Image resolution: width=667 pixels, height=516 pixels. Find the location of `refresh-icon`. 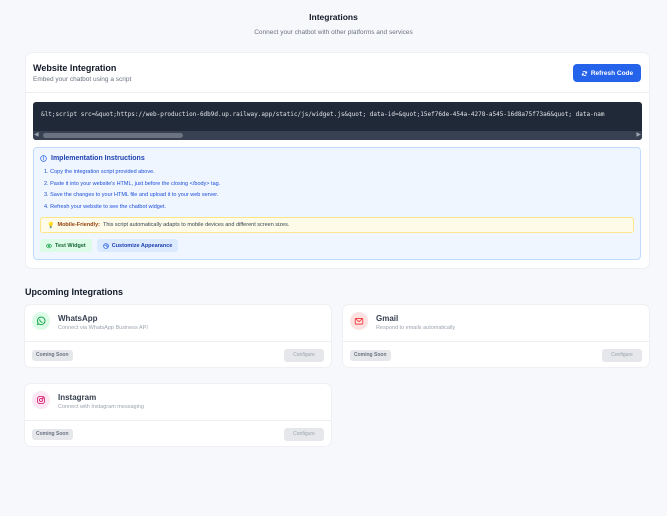

refresh-icon is located at coordinates (584, 73).